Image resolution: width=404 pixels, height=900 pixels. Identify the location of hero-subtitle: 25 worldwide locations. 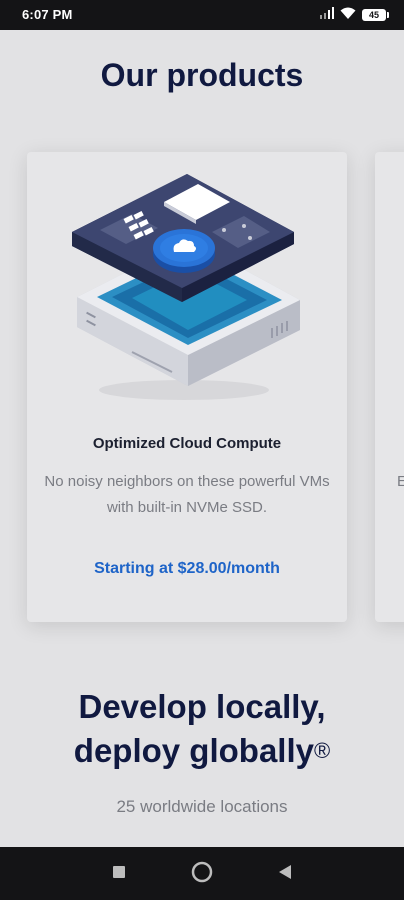
(202, 806).